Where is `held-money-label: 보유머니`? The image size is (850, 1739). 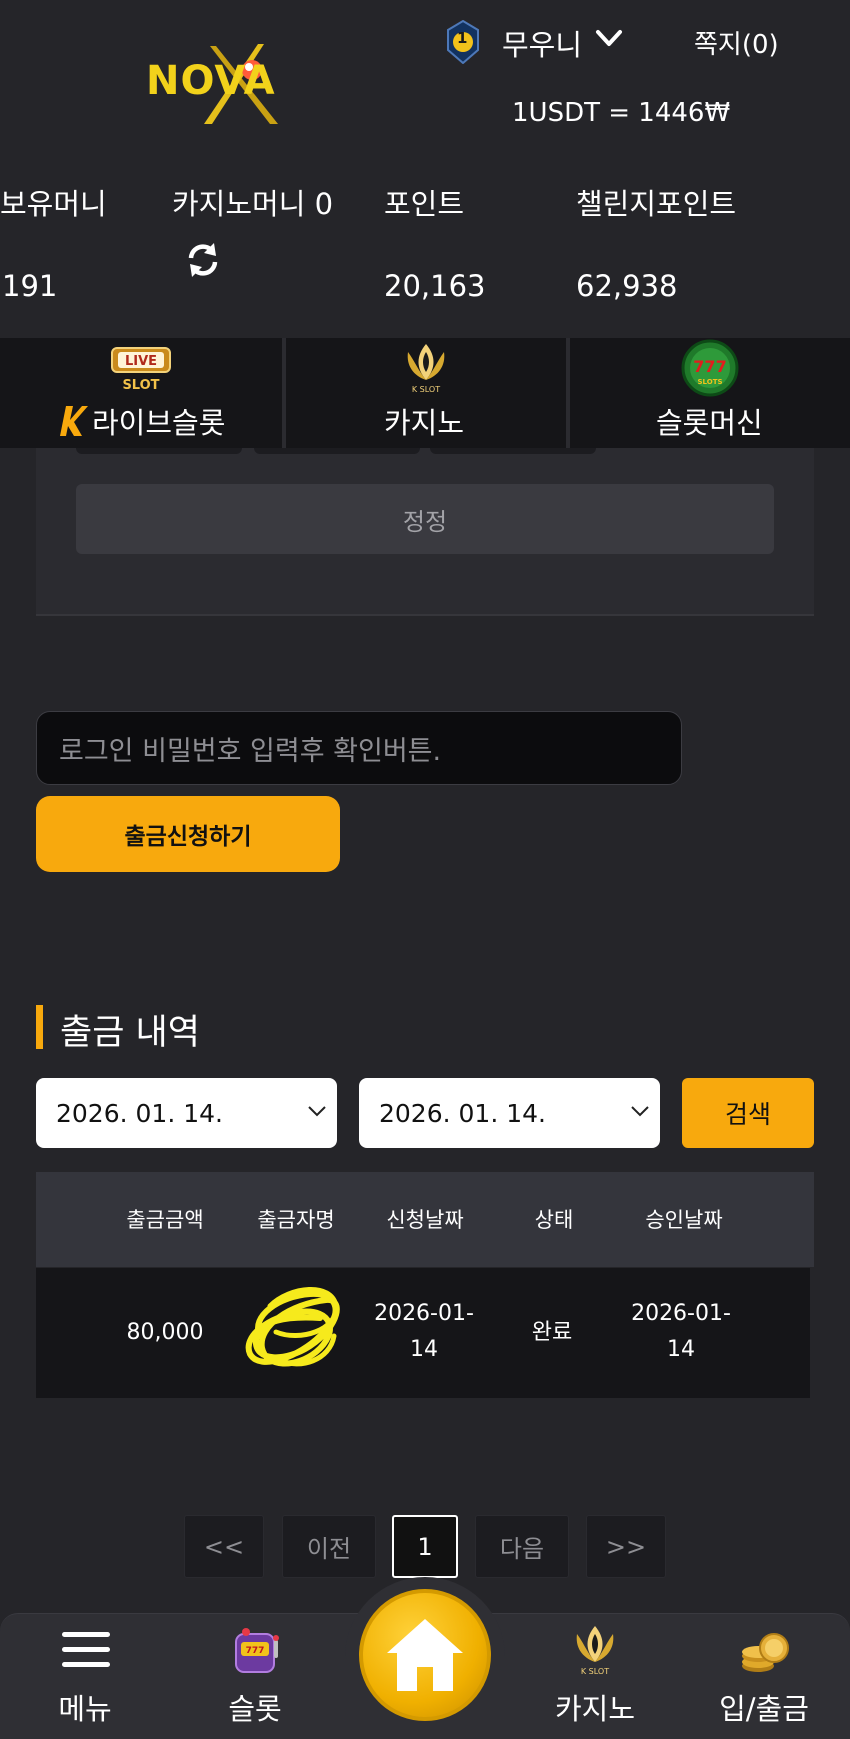
held-money-label: 보유머니 is located at coordinates (53, 204).